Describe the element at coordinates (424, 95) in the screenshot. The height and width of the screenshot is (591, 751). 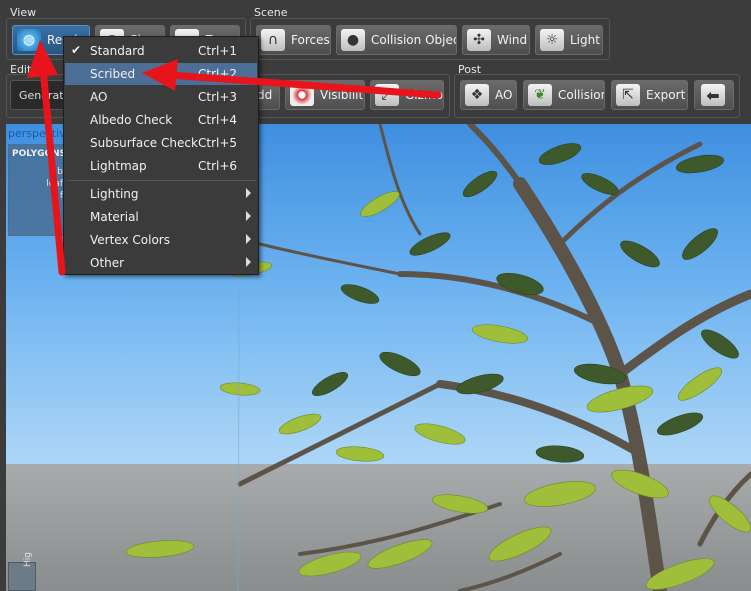
I see `gizmo-label: Gizmo` at that location.